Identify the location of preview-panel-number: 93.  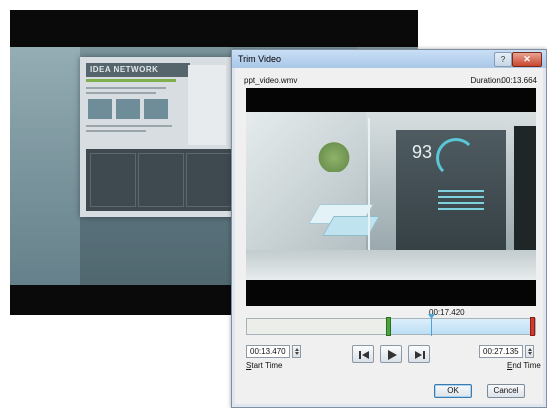
(422, 152).